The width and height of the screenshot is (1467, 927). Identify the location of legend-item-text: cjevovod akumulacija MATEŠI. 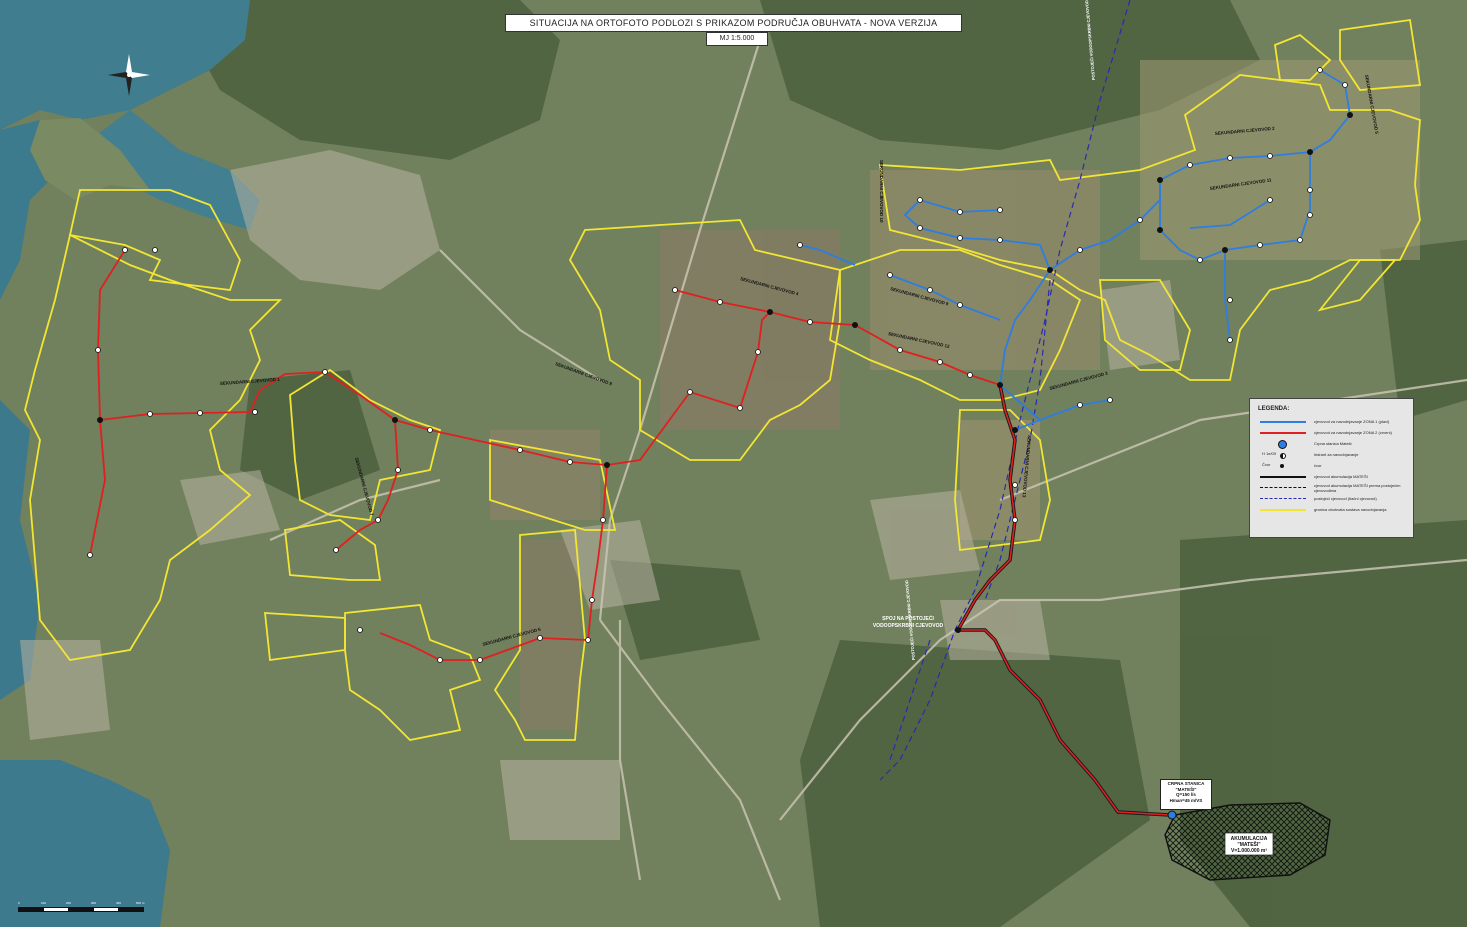
(1341, 476).